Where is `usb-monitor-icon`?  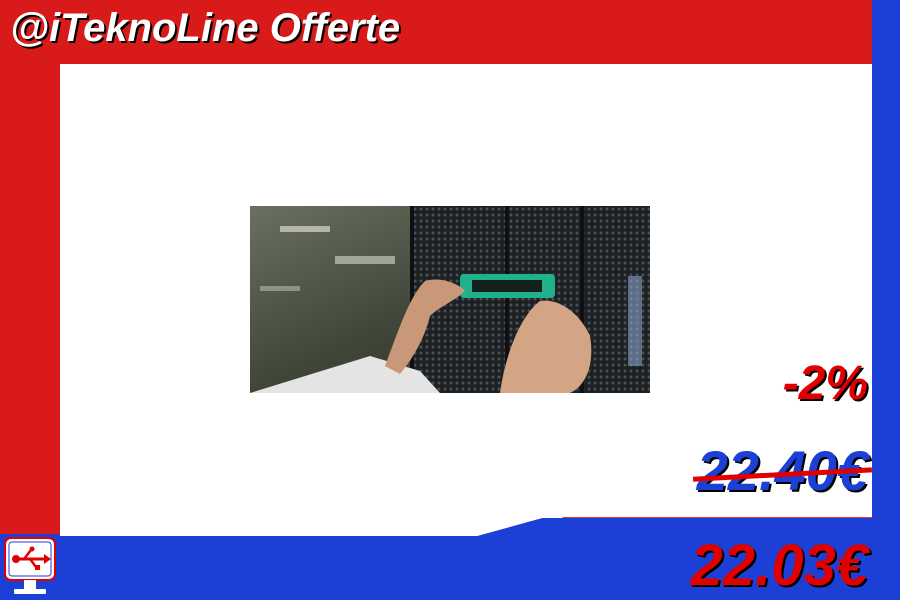
usb-monitor-icon is located at coordinates (30, 565).